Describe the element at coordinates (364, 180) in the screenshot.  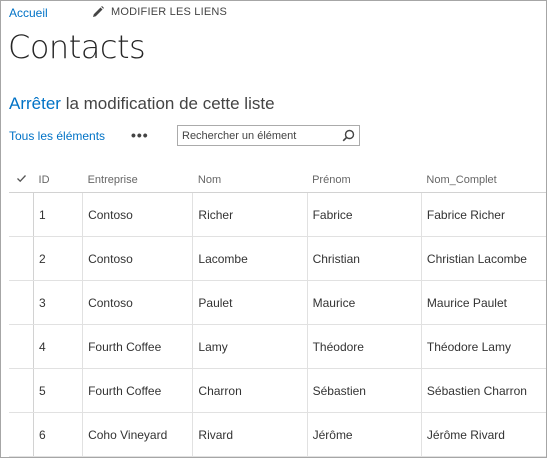
I see `column-header-prenom: Prénom` at that location.